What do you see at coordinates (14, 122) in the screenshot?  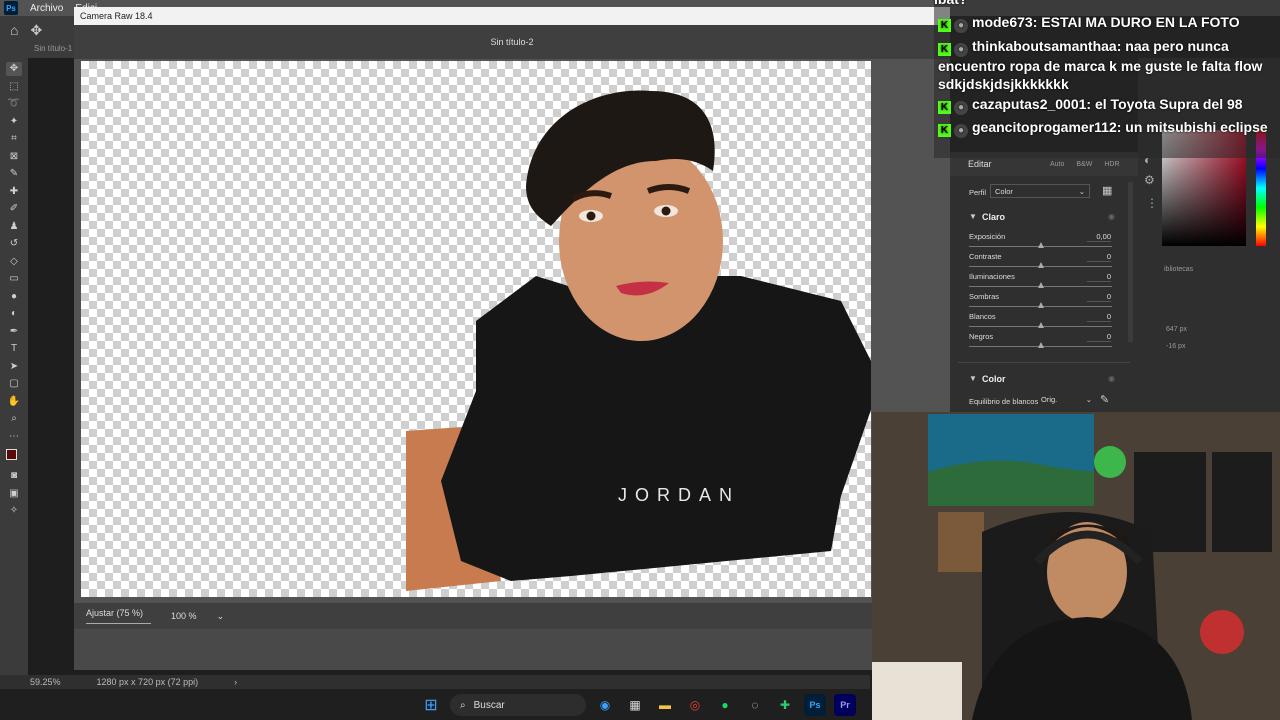 I see `magic-wand-icon: ✦` at bounding box center [14, 122].